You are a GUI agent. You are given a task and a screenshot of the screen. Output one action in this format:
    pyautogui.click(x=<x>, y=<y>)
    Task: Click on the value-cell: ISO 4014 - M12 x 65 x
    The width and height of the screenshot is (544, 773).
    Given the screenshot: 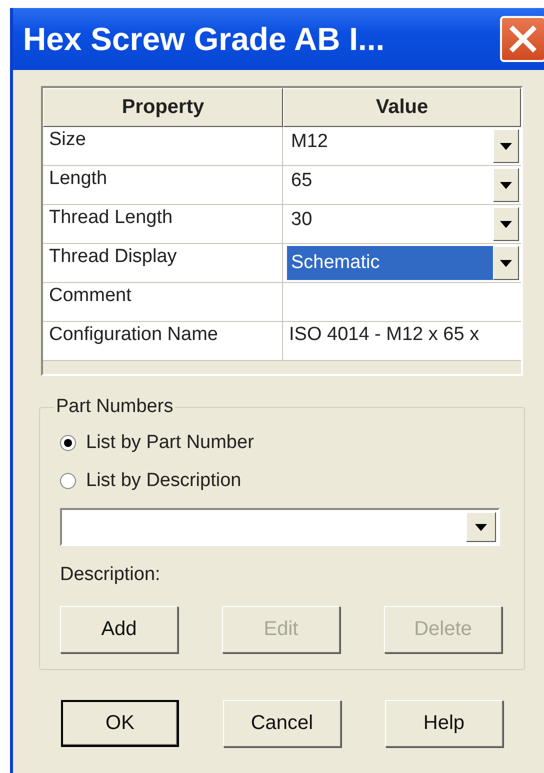 What is the action you would take?
    pyautogui.click(x=402, y=341)
    